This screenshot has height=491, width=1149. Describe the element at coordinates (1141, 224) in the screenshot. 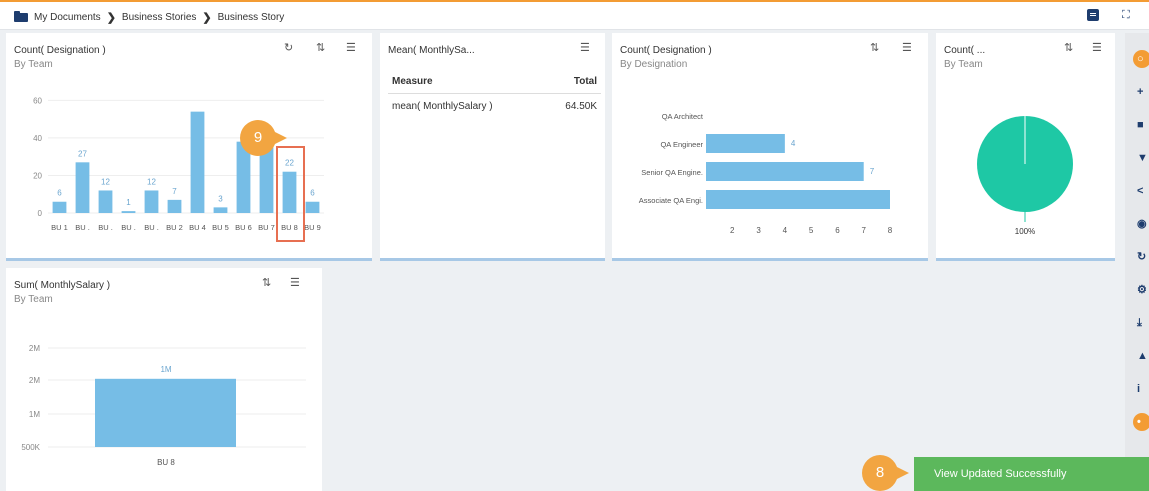

I see `eye-icon: ◉` at that location.